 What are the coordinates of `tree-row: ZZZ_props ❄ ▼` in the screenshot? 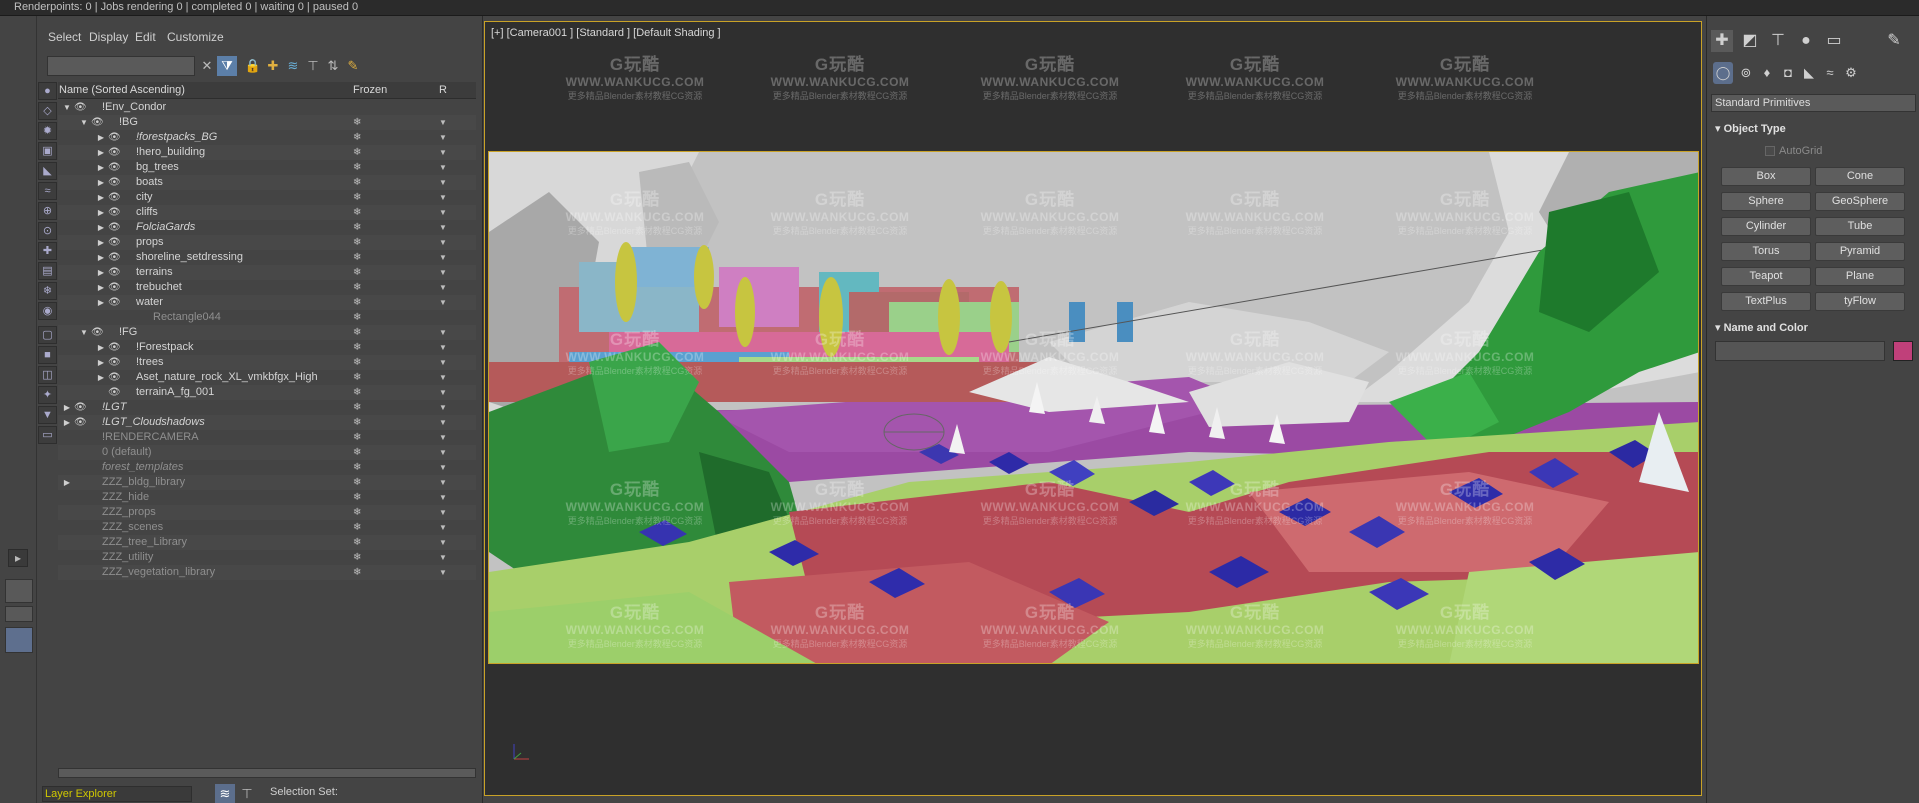 It's located at (267, 512).